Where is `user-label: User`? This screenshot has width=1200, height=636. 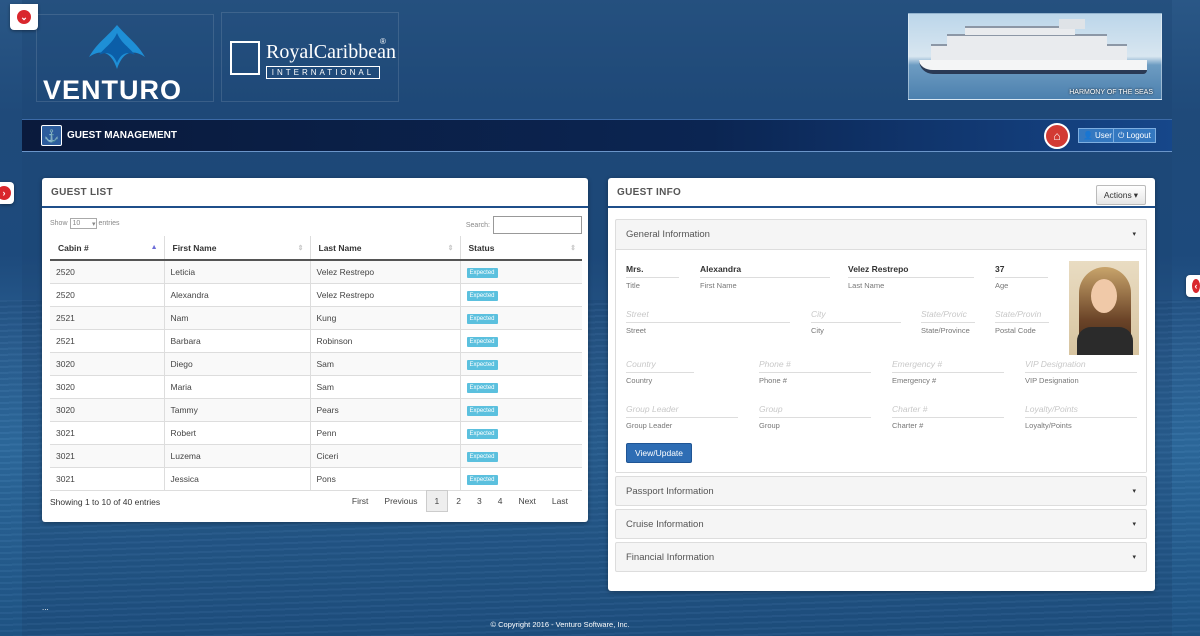 user-label: User is located at coordinates (1103, 135).